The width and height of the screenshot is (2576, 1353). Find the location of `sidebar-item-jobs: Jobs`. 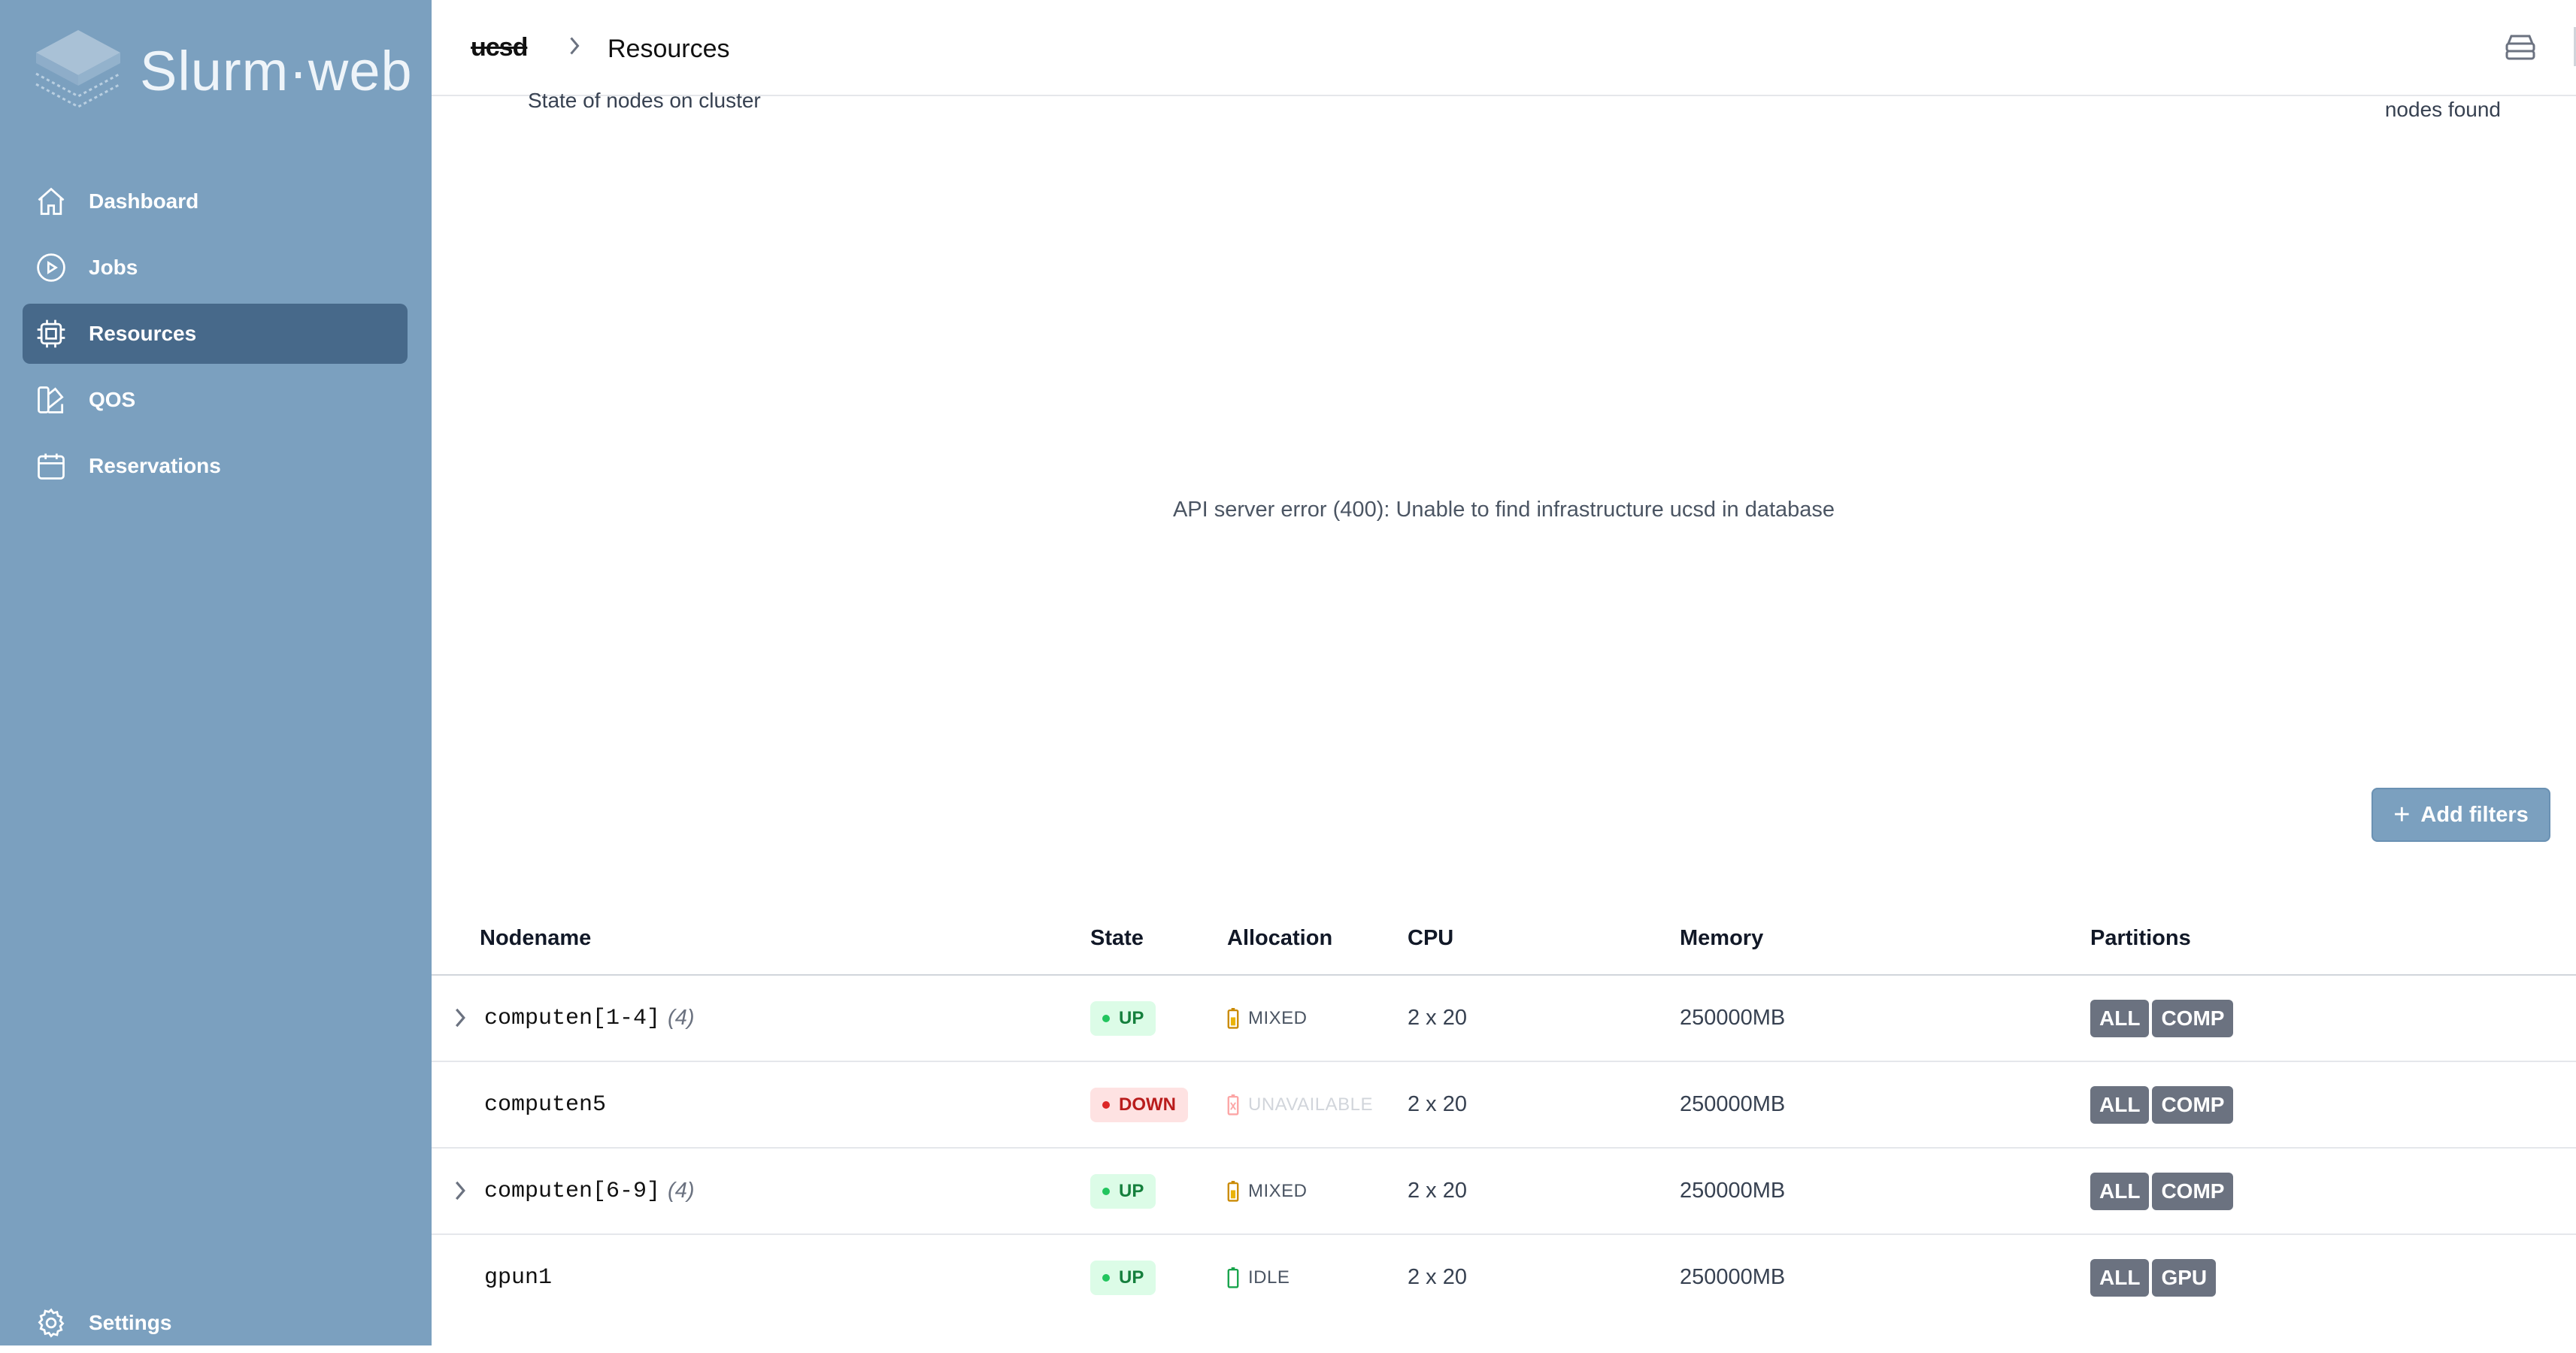

sidebar-item-jobs: Jobs is located at coordinates (215, 268).